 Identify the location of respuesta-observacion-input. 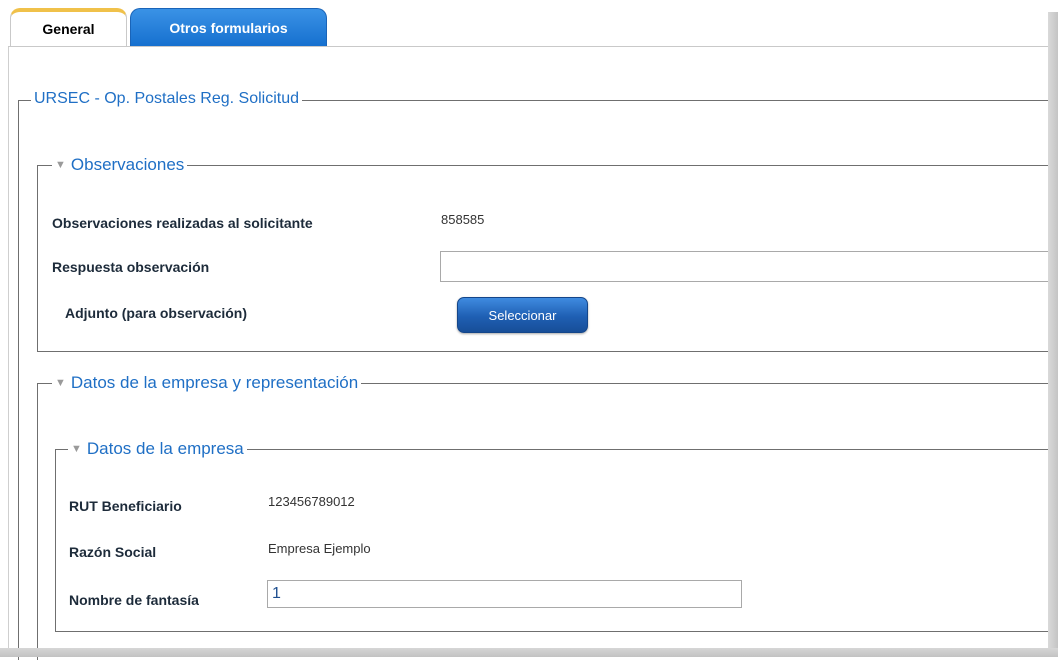
(749, 266).